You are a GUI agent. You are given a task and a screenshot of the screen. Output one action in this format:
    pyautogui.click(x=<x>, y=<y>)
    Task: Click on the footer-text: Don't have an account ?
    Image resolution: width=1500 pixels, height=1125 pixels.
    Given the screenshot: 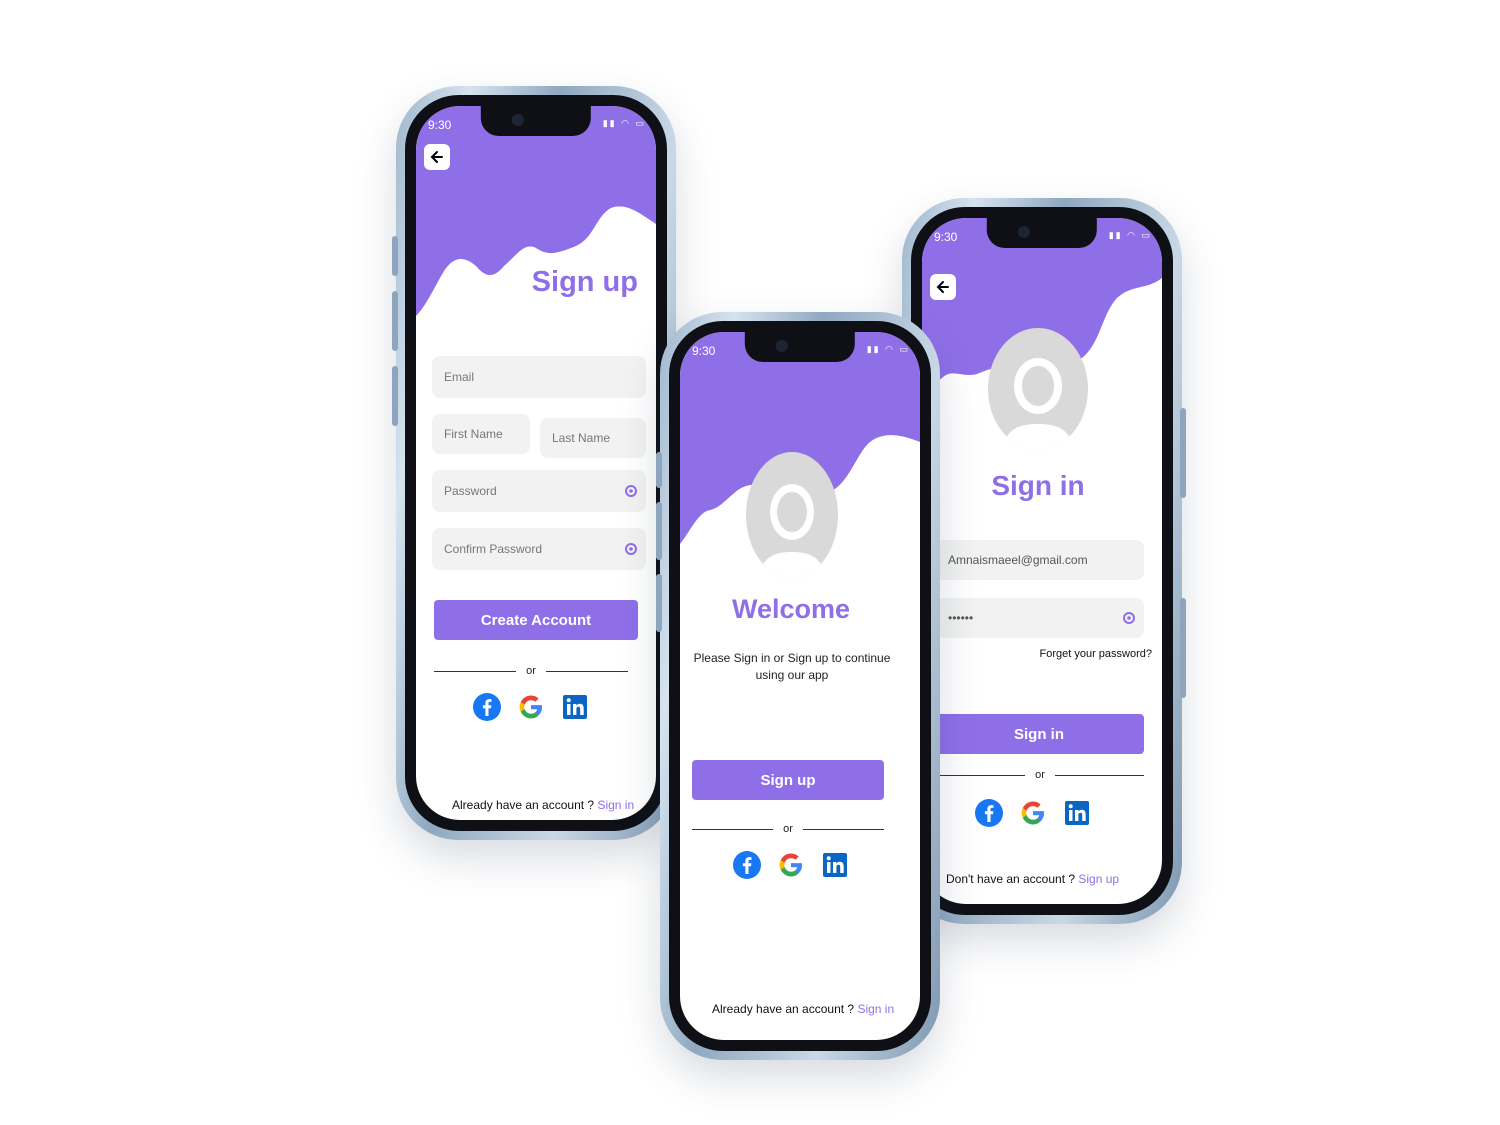 What is the action you would take?
    pyautogui.click(x=1011, y=879)
    